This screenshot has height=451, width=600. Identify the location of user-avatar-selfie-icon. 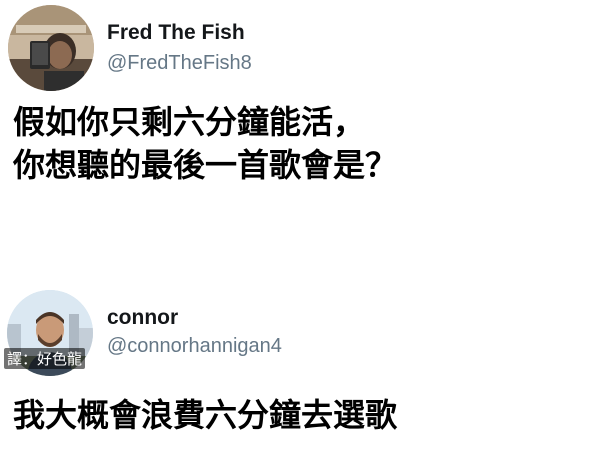
(51, 48).